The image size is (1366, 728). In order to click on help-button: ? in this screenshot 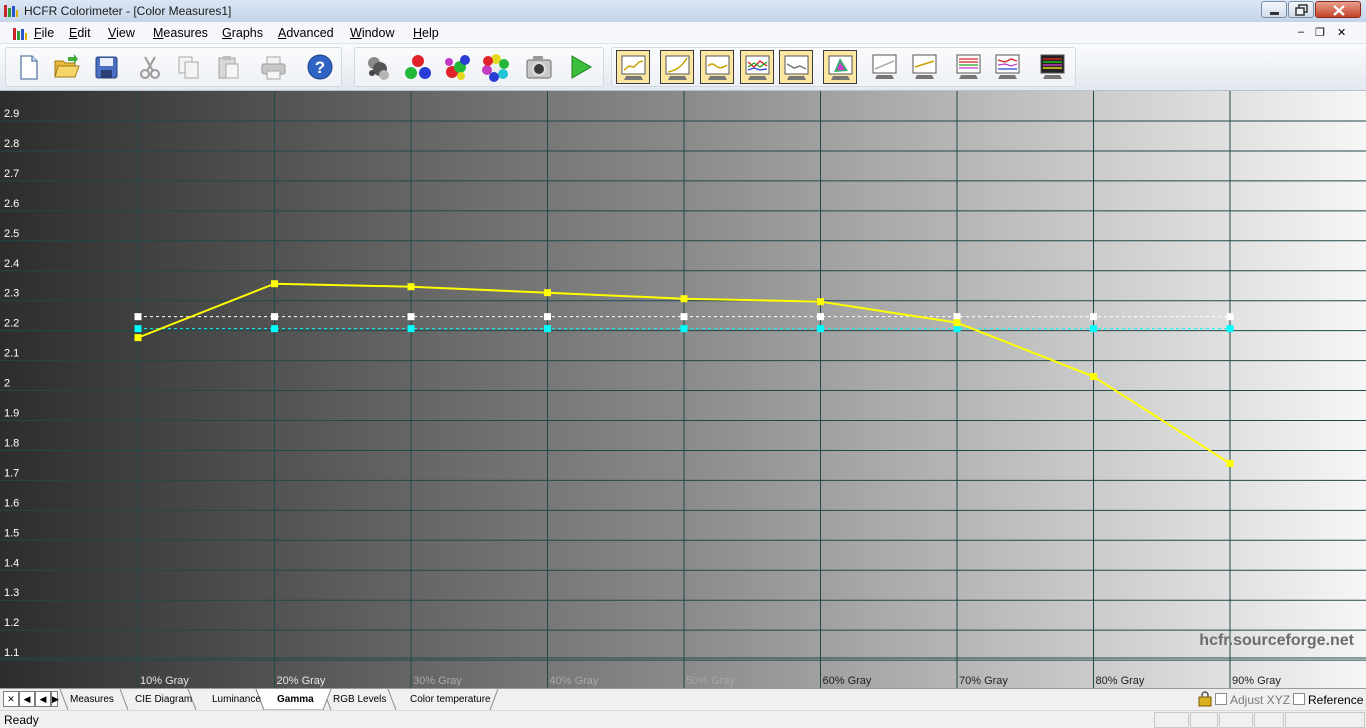, I will do `click(320, 67)`.